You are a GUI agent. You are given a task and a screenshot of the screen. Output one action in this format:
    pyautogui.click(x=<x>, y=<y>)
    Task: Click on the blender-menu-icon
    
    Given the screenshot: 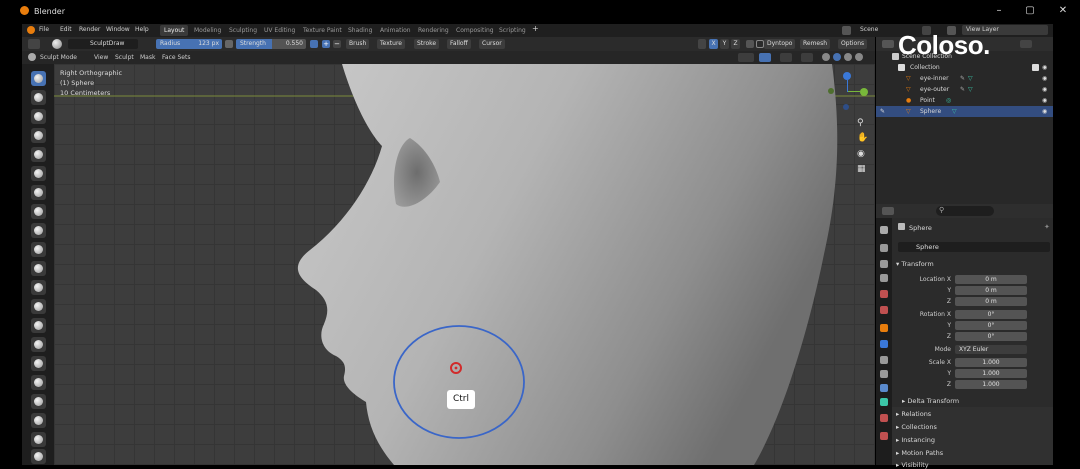 What is the action you would take?
    pyautogui.click(x=31, y=30)
    